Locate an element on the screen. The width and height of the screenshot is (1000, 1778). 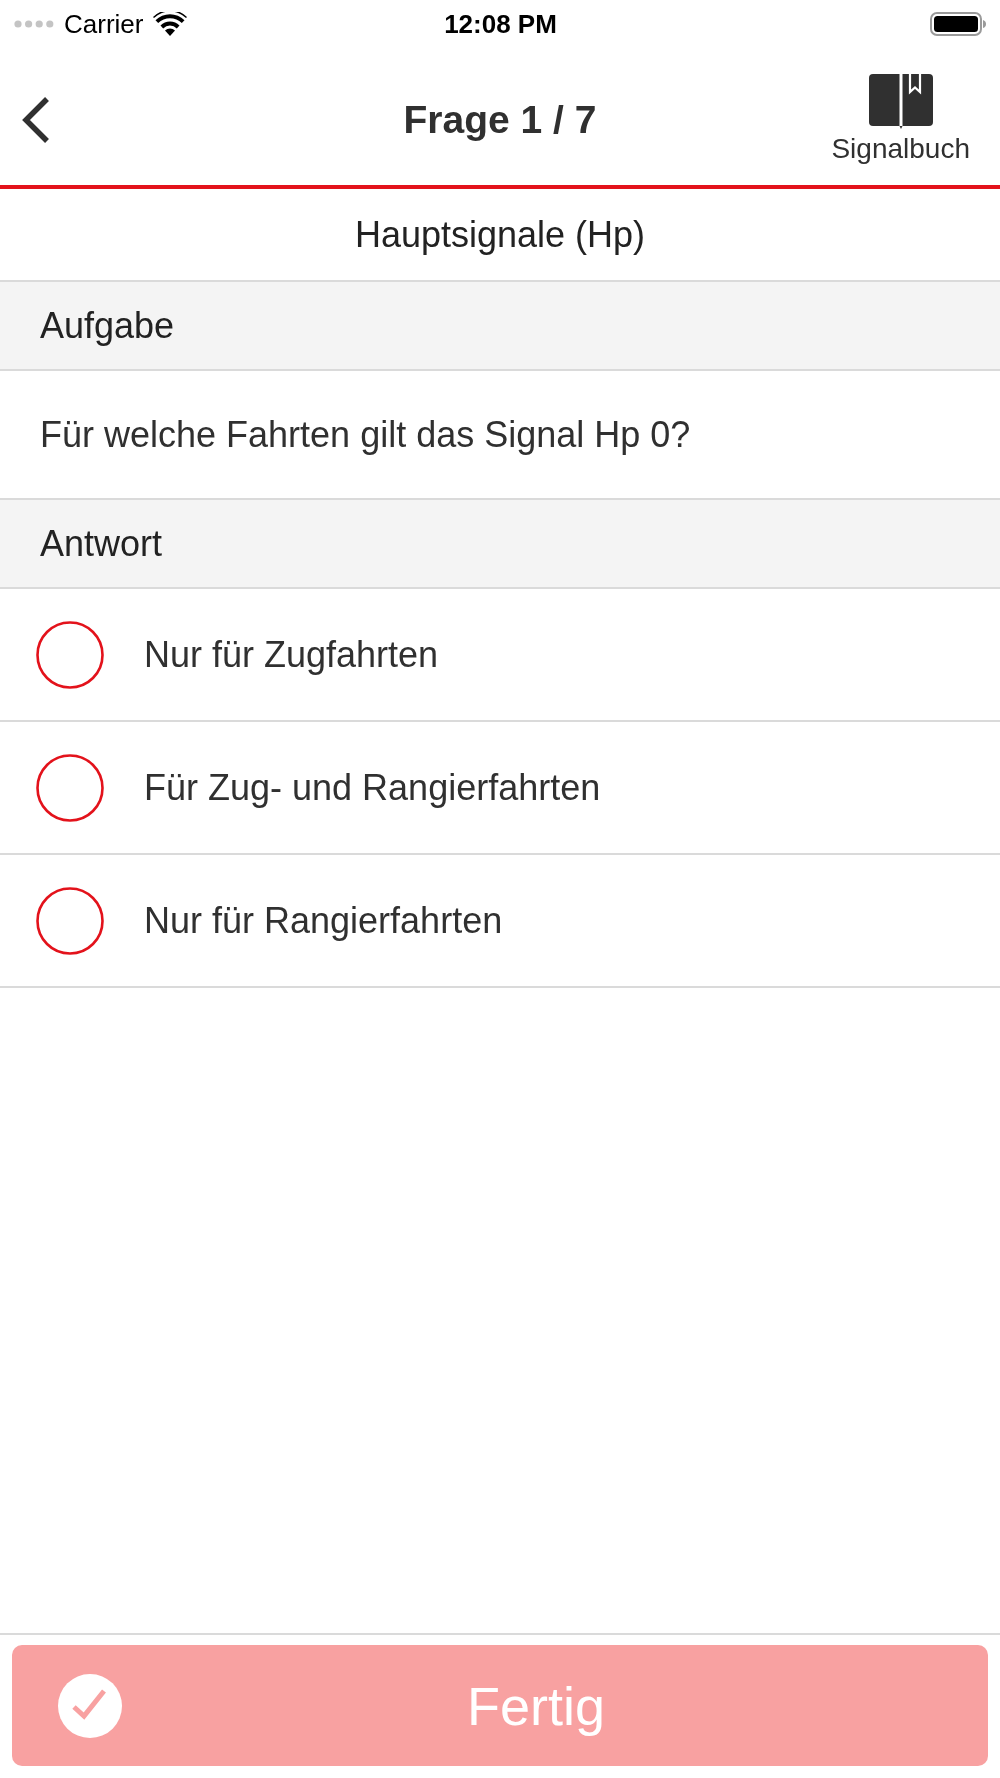
signal-strength-icon is located at coordinates (34, 24).